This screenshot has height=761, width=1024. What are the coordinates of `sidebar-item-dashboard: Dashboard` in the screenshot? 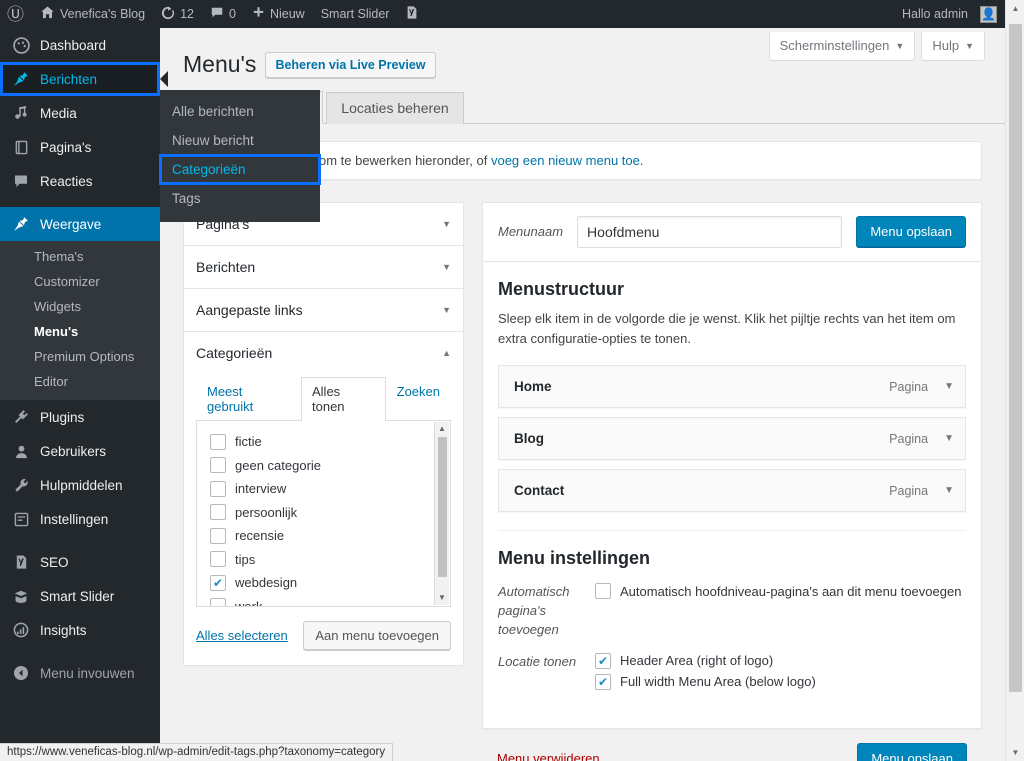 It's located at (80, 45).